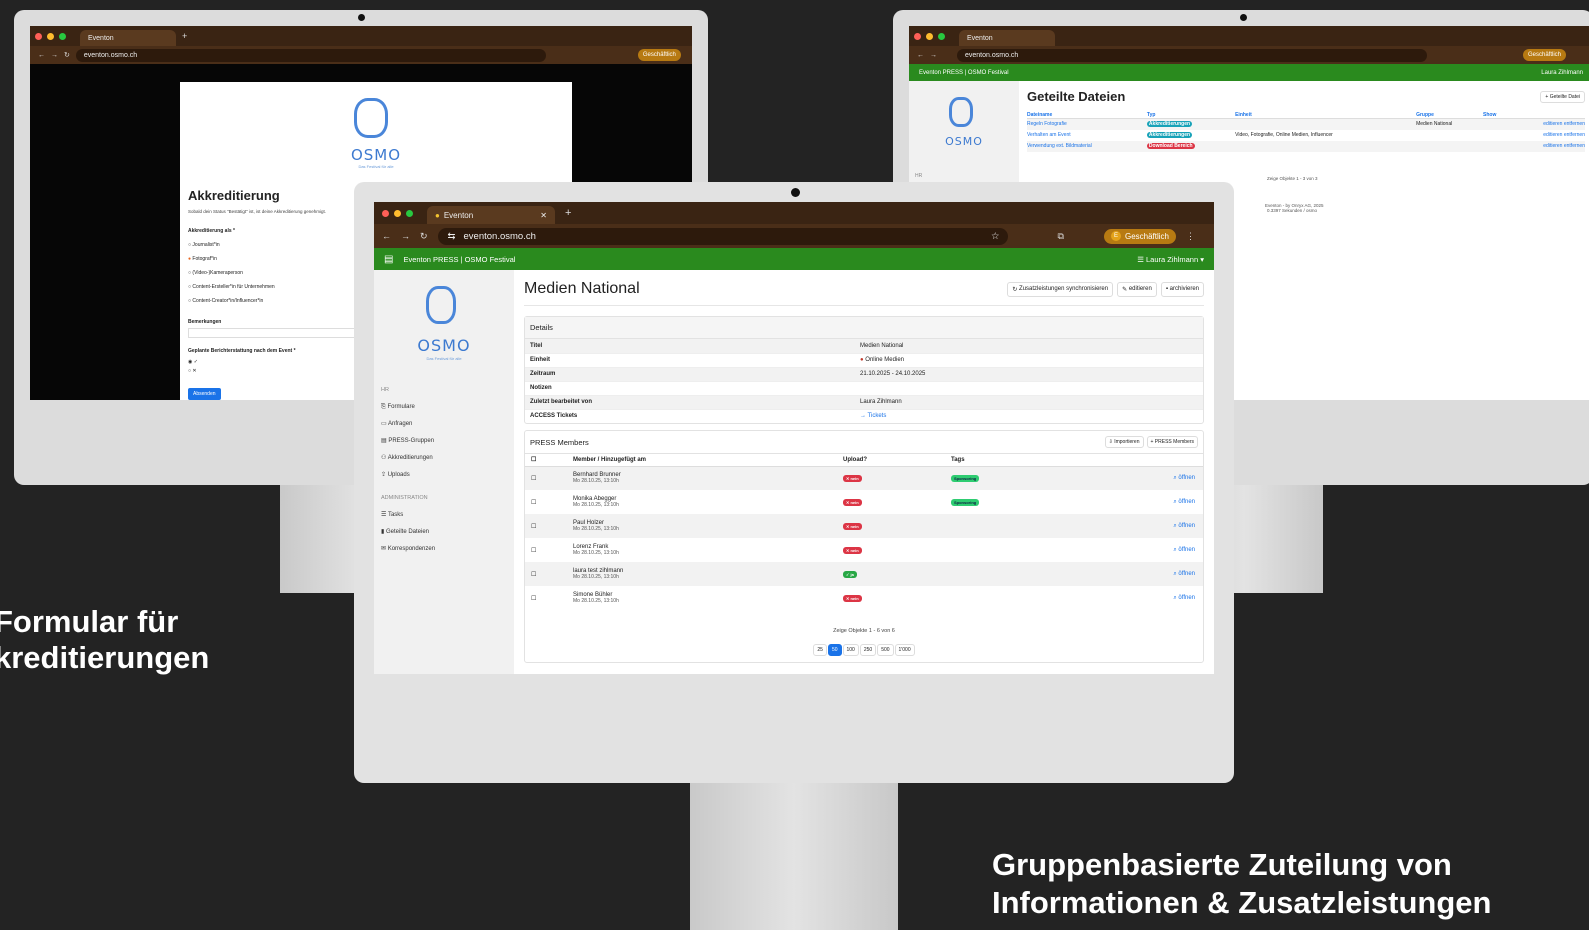  I want to click on sidebar-item-formulare: ⎘ Formulare, so click(408, 407).